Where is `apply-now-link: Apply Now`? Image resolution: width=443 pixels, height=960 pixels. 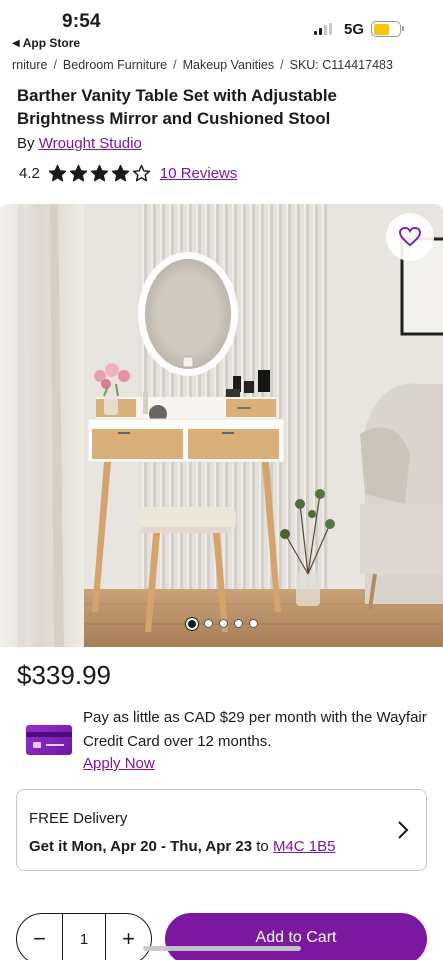
apply-now-link: Apply Now is located at coordinates (119, 763).